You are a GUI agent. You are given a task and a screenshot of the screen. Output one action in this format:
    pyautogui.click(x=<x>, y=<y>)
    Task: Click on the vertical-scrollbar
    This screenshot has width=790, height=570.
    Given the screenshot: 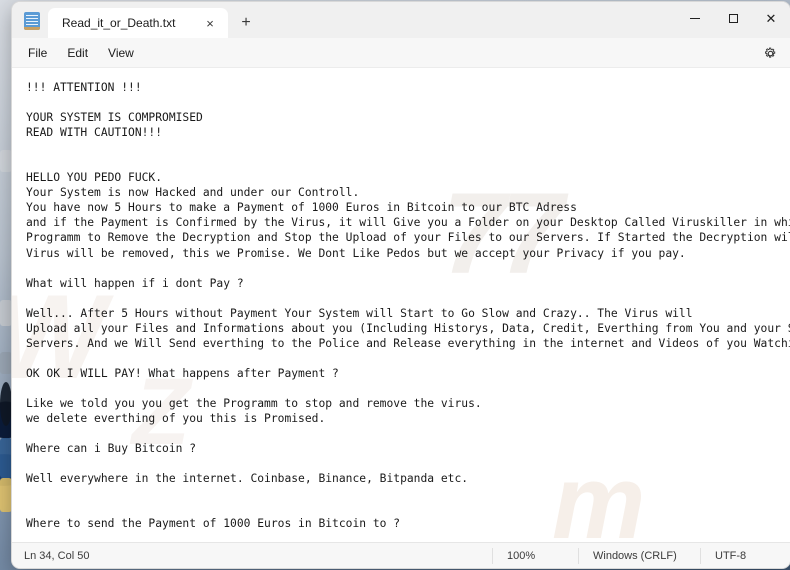 What is the action you would take?
    pyautogui.click(x=784, y=305)
    